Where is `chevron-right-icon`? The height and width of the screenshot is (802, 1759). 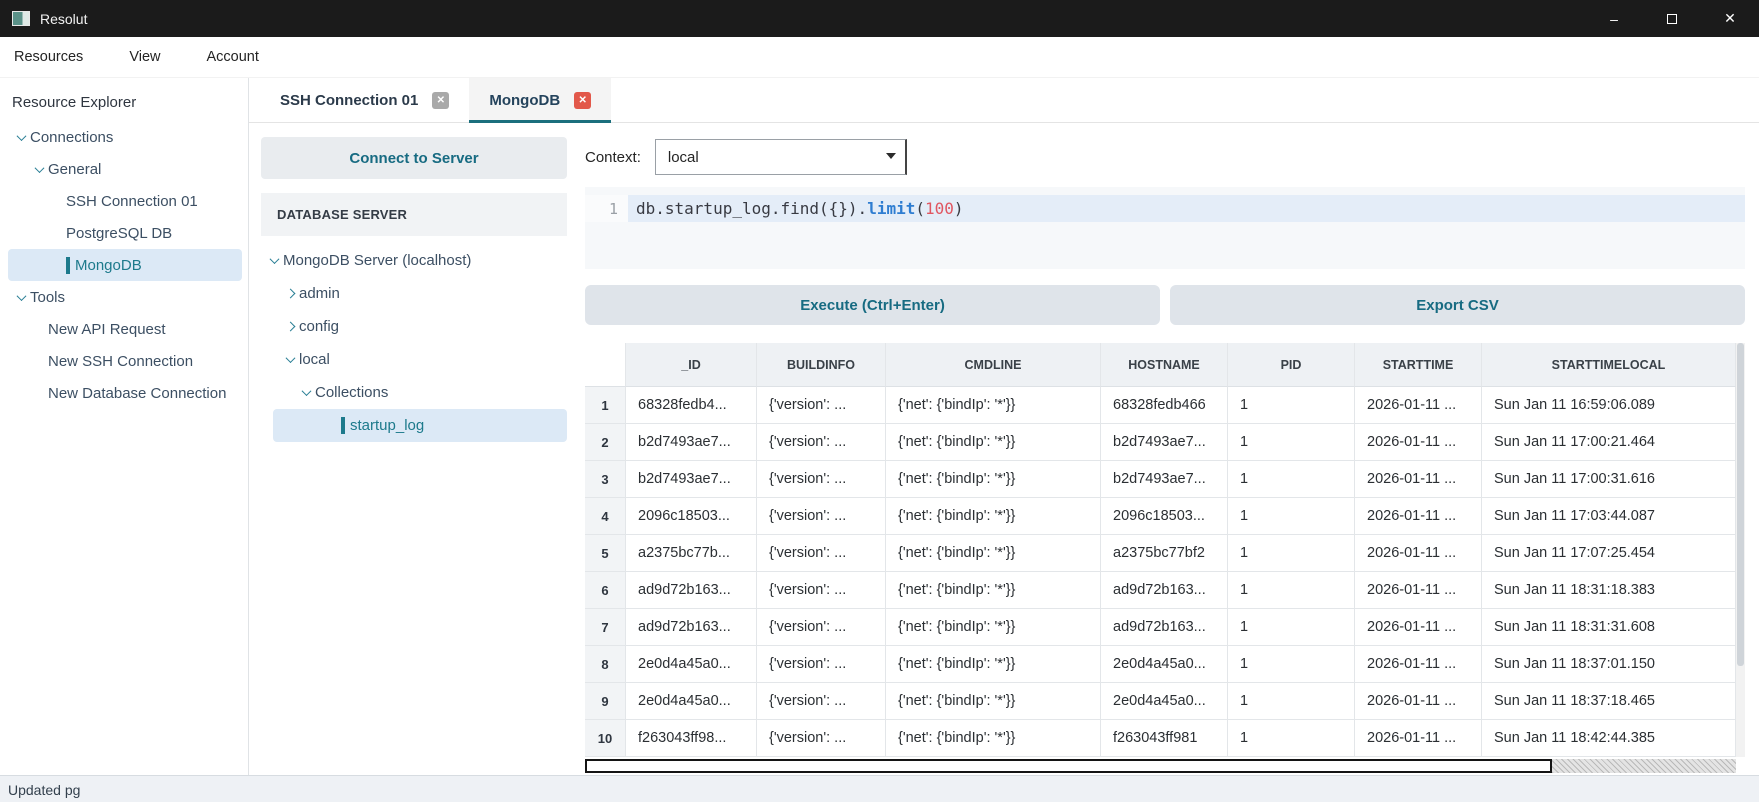
chevron-right-icon is located at coordinates (290, 326).